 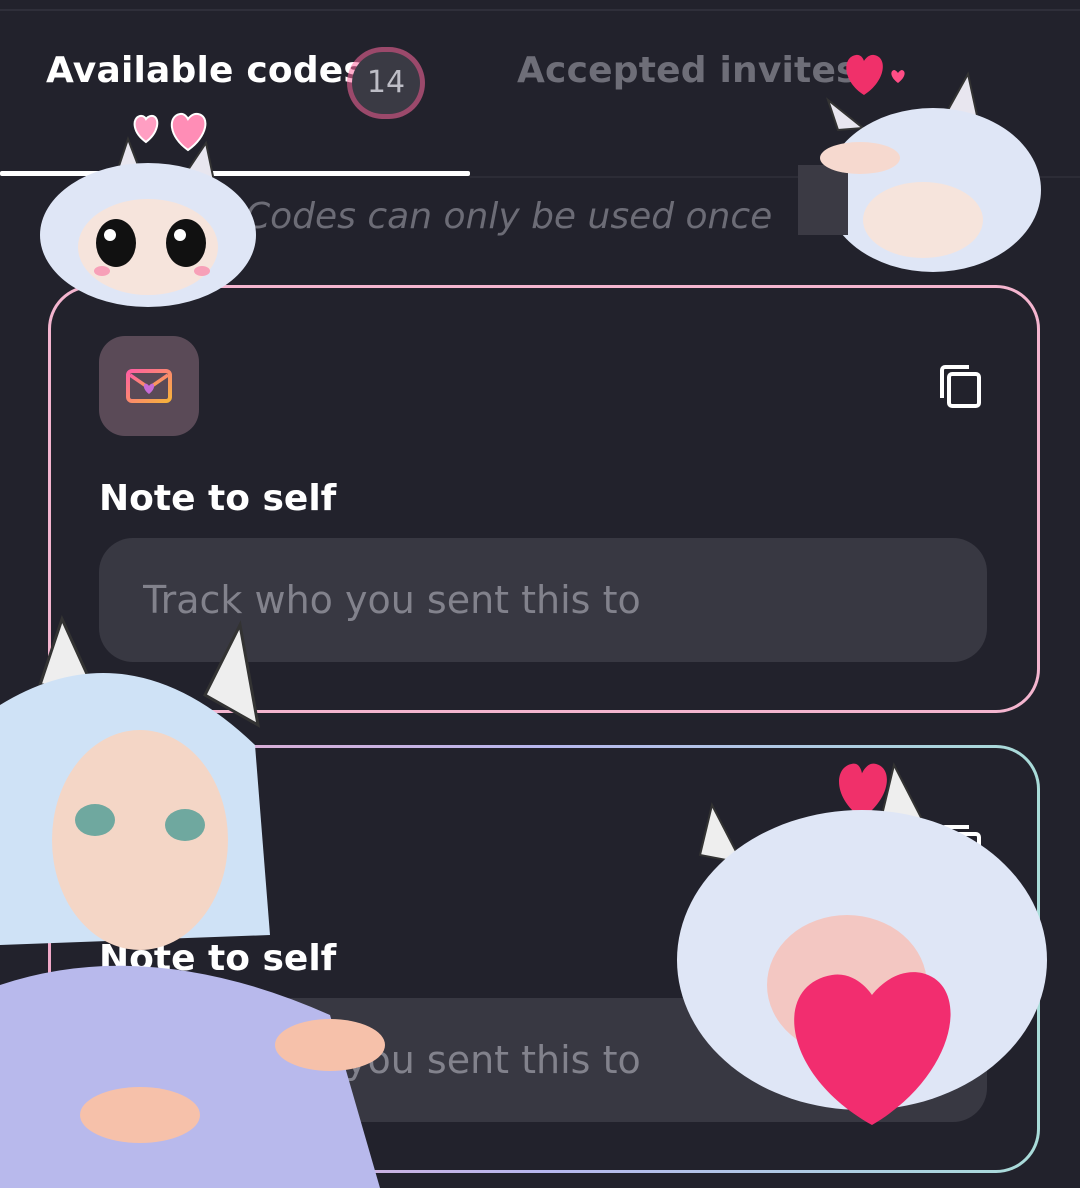 I want to click on usage-notice: Codes can only be used once, so click(x=509, y=216).